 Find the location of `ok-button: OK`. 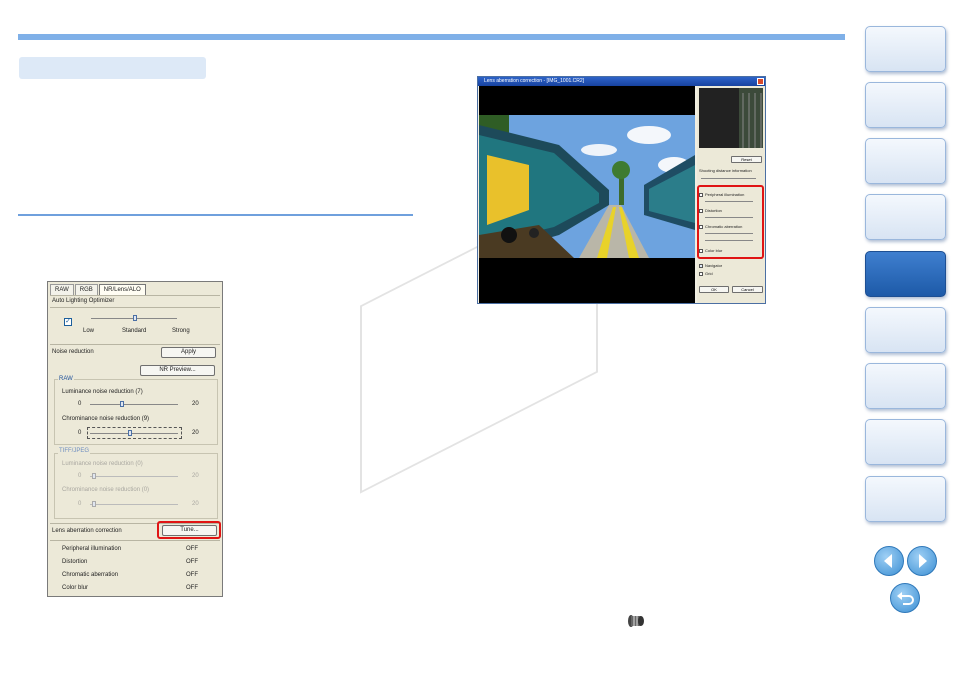

ok-button: OK is located at coordinates (714, 289).